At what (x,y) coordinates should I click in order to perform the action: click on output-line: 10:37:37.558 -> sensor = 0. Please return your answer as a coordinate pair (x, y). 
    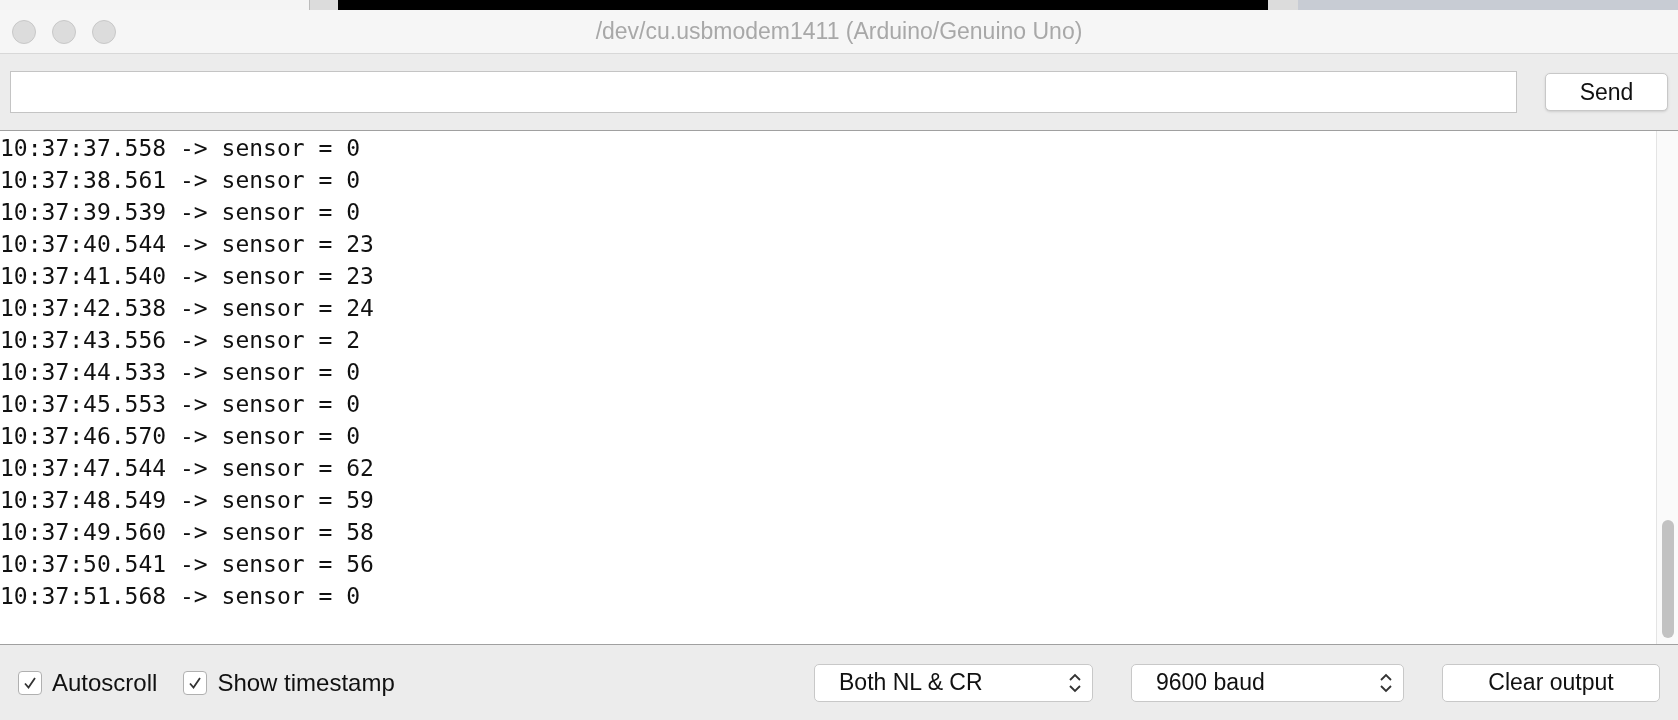
    Looking at the image, I should click on (180, 148).